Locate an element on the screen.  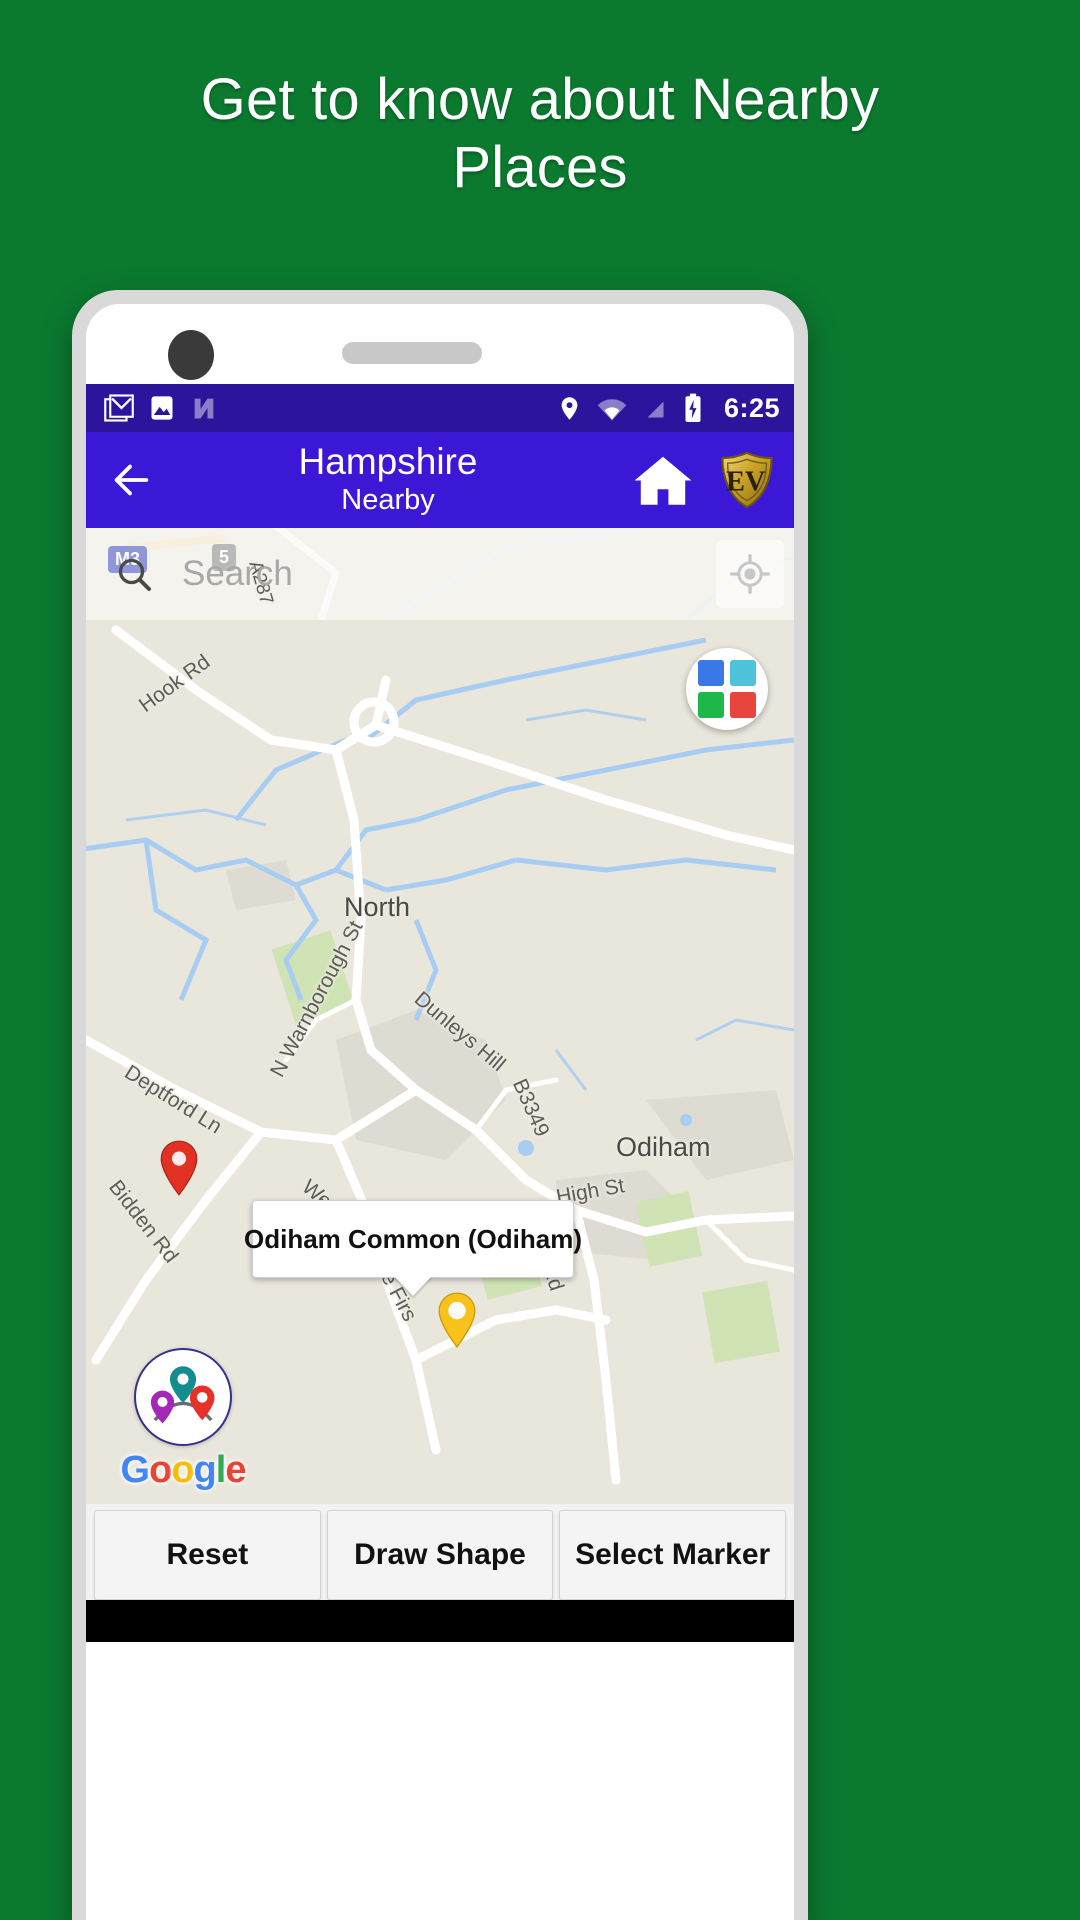
google-attribution: Google is located at coordinates (183, 1470).